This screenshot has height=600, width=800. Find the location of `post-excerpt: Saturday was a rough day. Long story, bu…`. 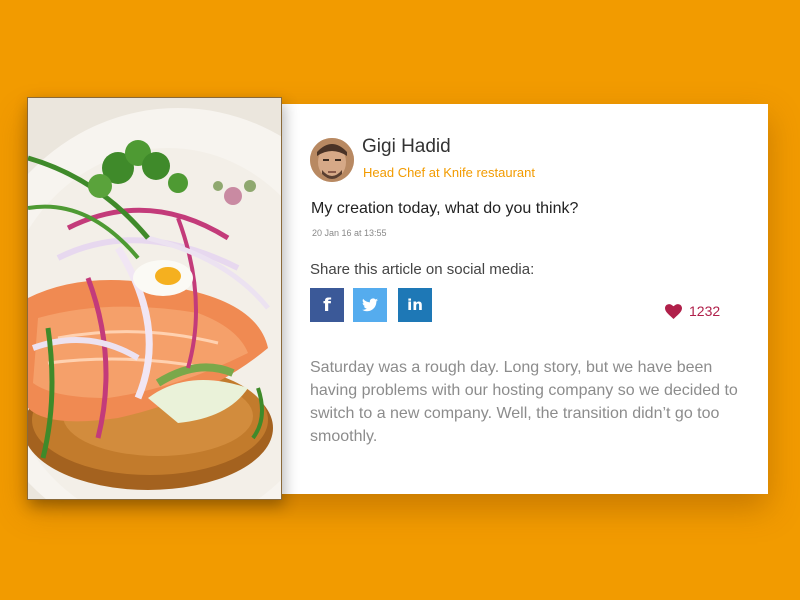

post-excerpt: Saturday was a rough day. Long story, bu… is located at coordinates (524, 402).